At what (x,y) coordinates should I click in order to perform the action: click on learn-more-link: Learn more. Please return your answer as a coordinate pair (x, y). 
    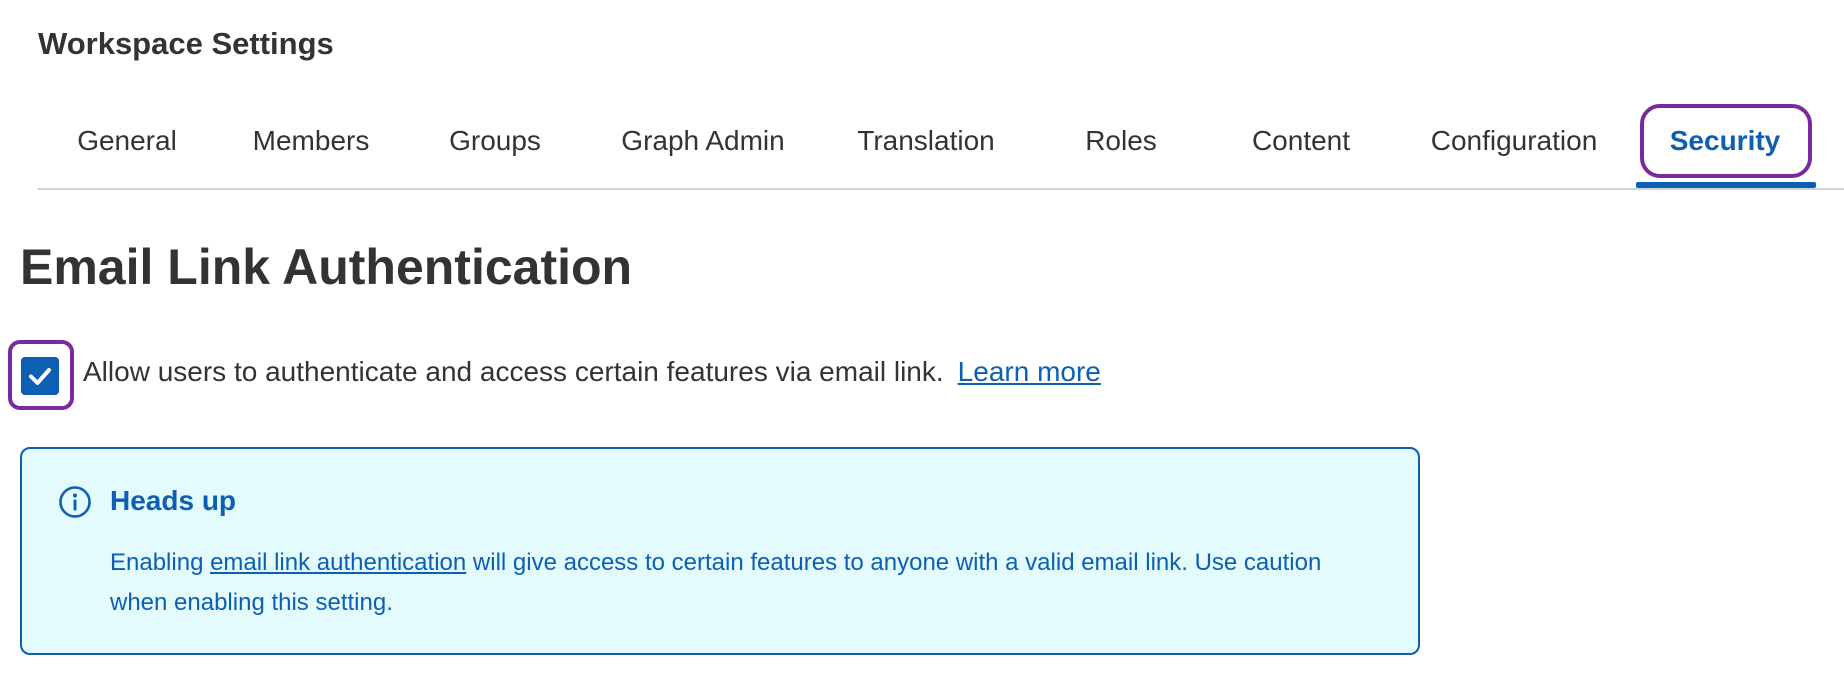
    Looking at the image, I should click on (1029, 371).